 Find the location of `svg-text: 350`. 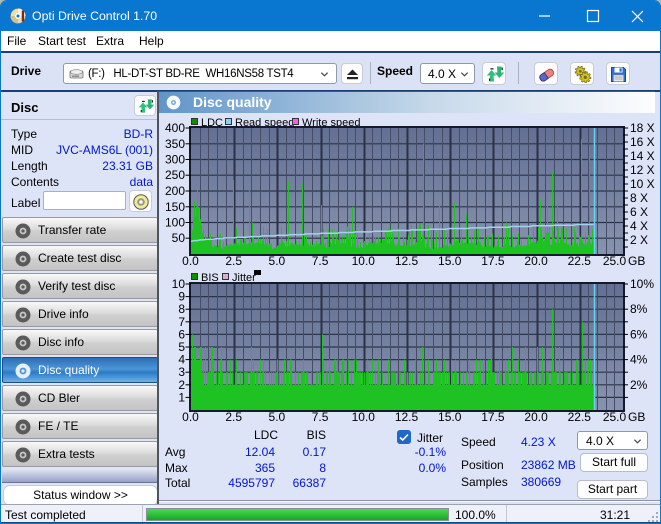

svg-text: 350 is located at coordinates (175, 144).